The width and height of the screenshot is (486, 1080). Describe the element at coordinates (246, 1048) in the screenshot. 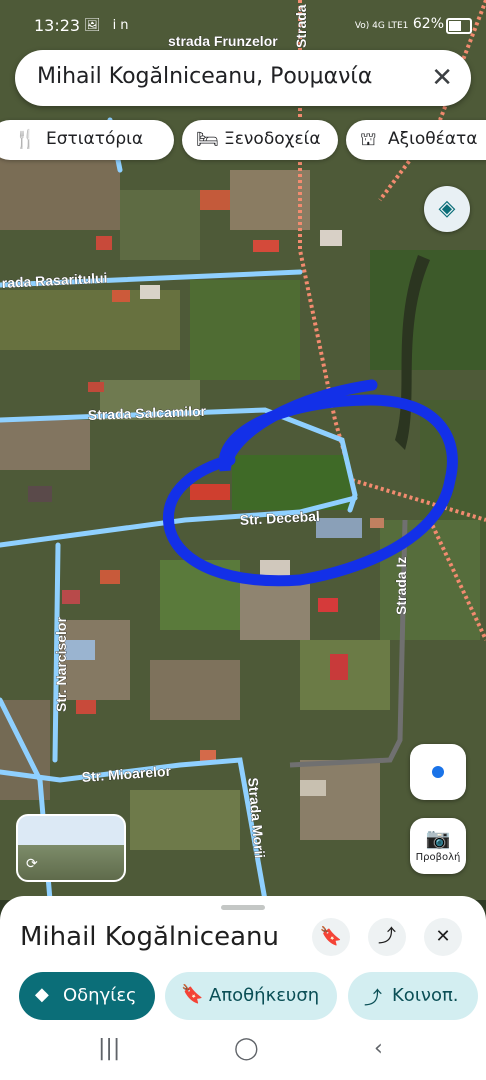

I see `home-icon: ◯` at that location.